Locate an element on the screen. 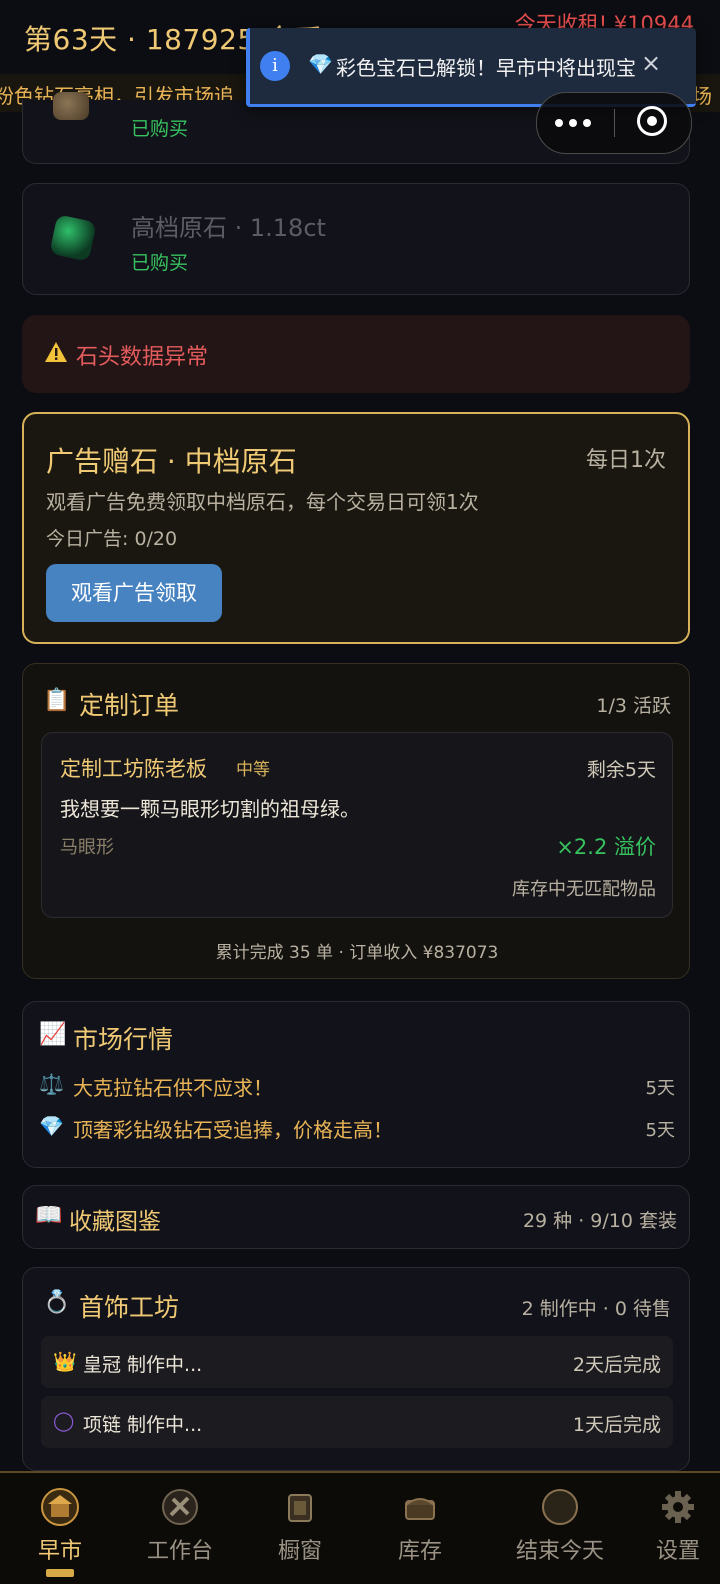  orders-active-count: 1/3 活跃 is located at coordinates (633, 706).